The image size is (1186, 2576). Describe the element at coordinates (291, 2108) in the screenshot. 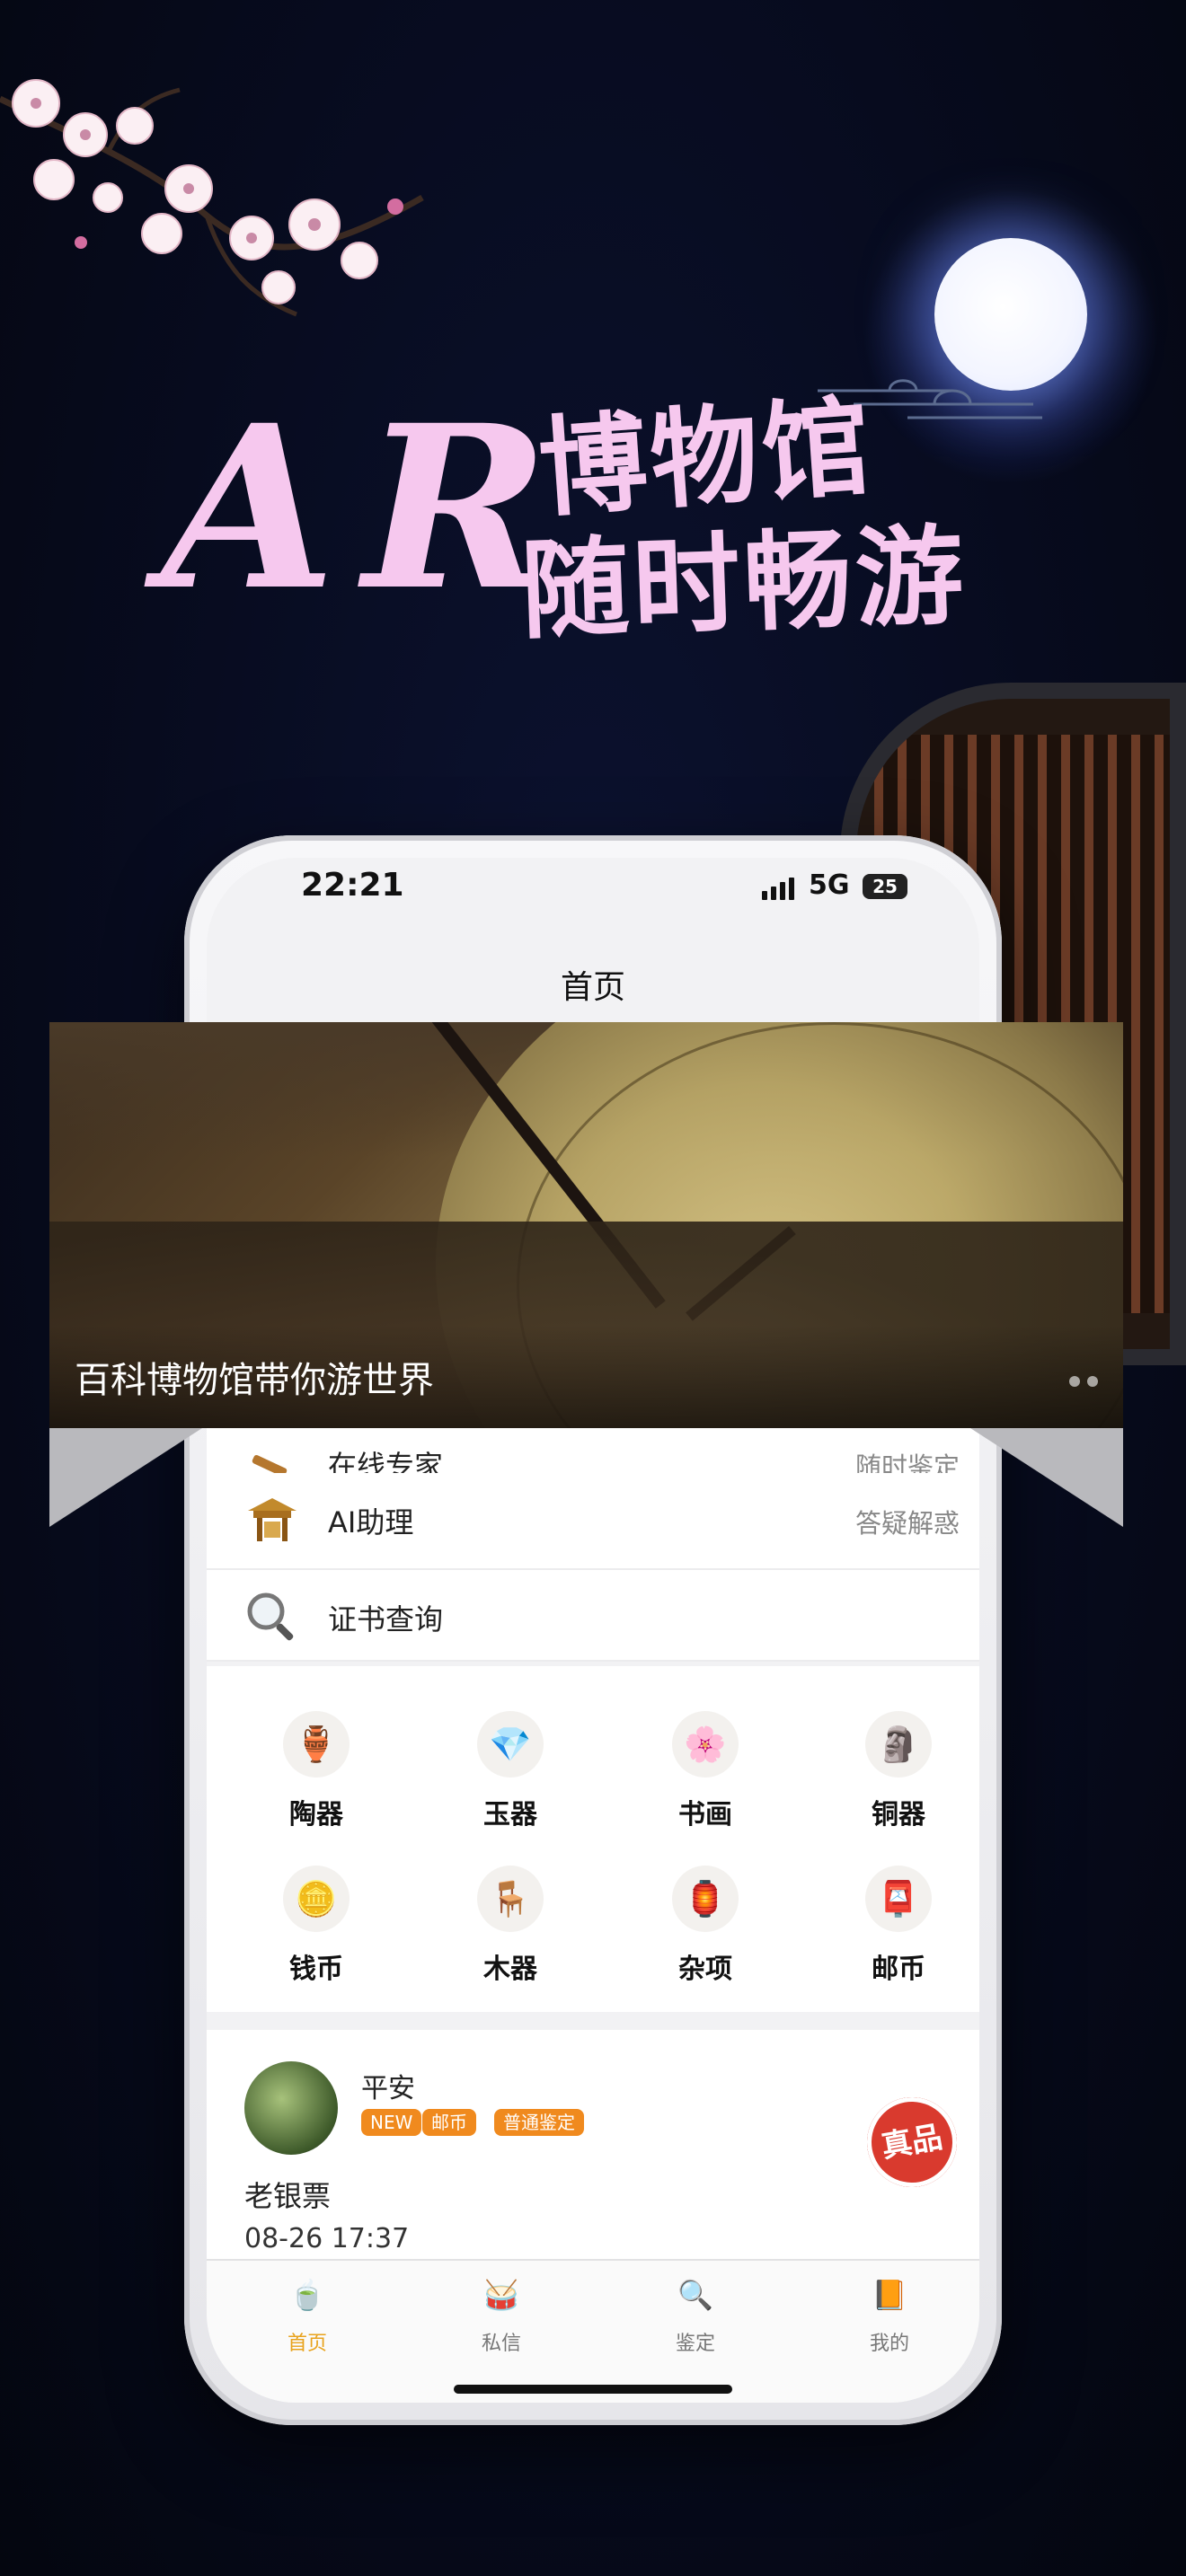

I see `avatar` at that location.